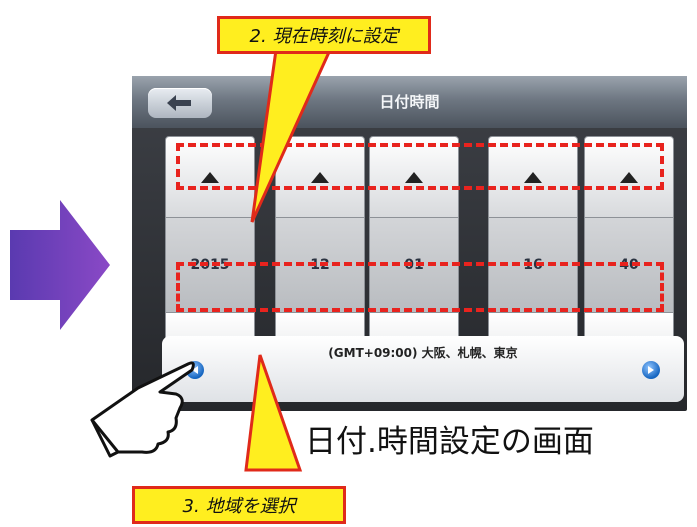 The image size is (697, 527). I want to click on pointing-hand-icon, so click(142, 409).